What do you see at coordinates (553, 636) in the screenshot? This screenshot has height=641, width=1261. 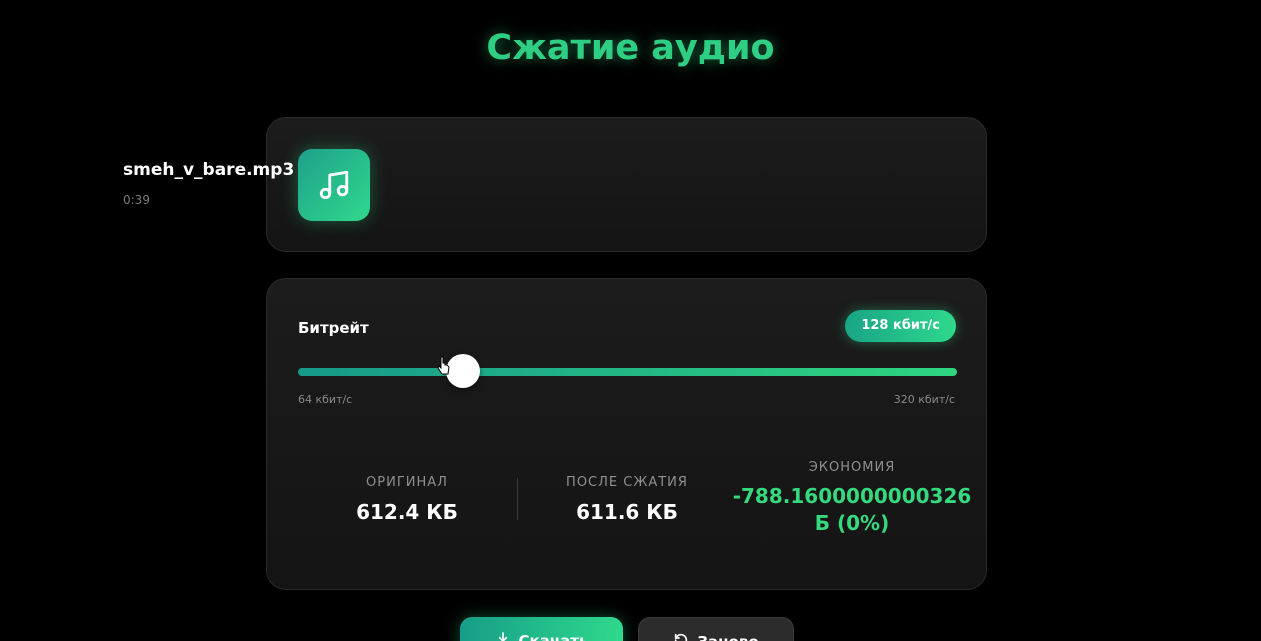 I see `download-button-label: Скачать` at bounding box center [553, 636].